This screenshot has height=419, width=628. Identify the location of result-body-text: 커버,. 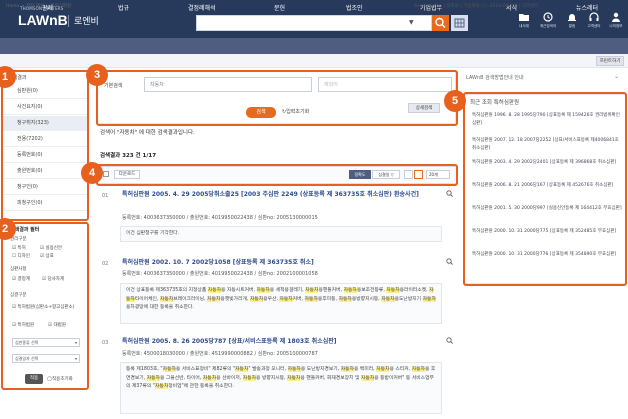
(298, 299).